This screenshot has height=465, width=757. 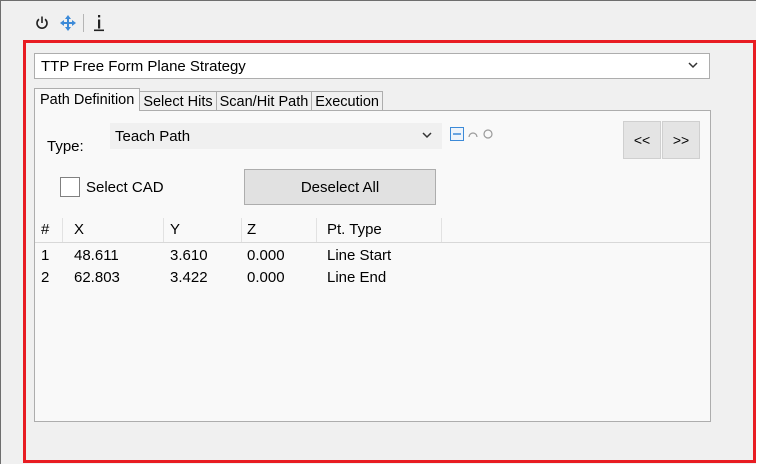 I want to click on tab-scan-hit-path: Scan/Hit Path, so click(x=264, y=101).